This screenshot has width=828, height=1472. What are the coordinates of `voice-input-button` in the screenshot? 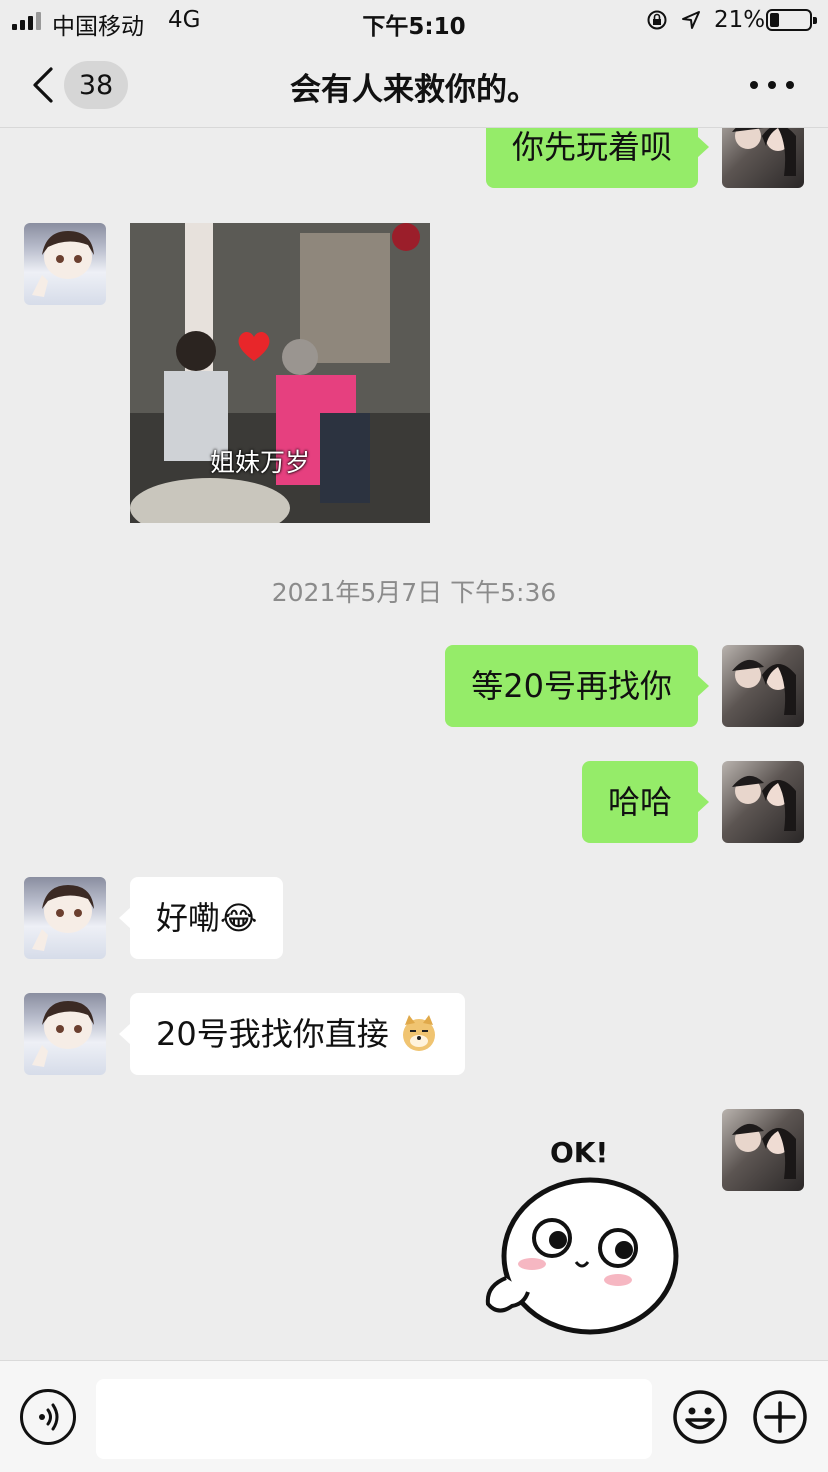 It's located at (48, 1417).